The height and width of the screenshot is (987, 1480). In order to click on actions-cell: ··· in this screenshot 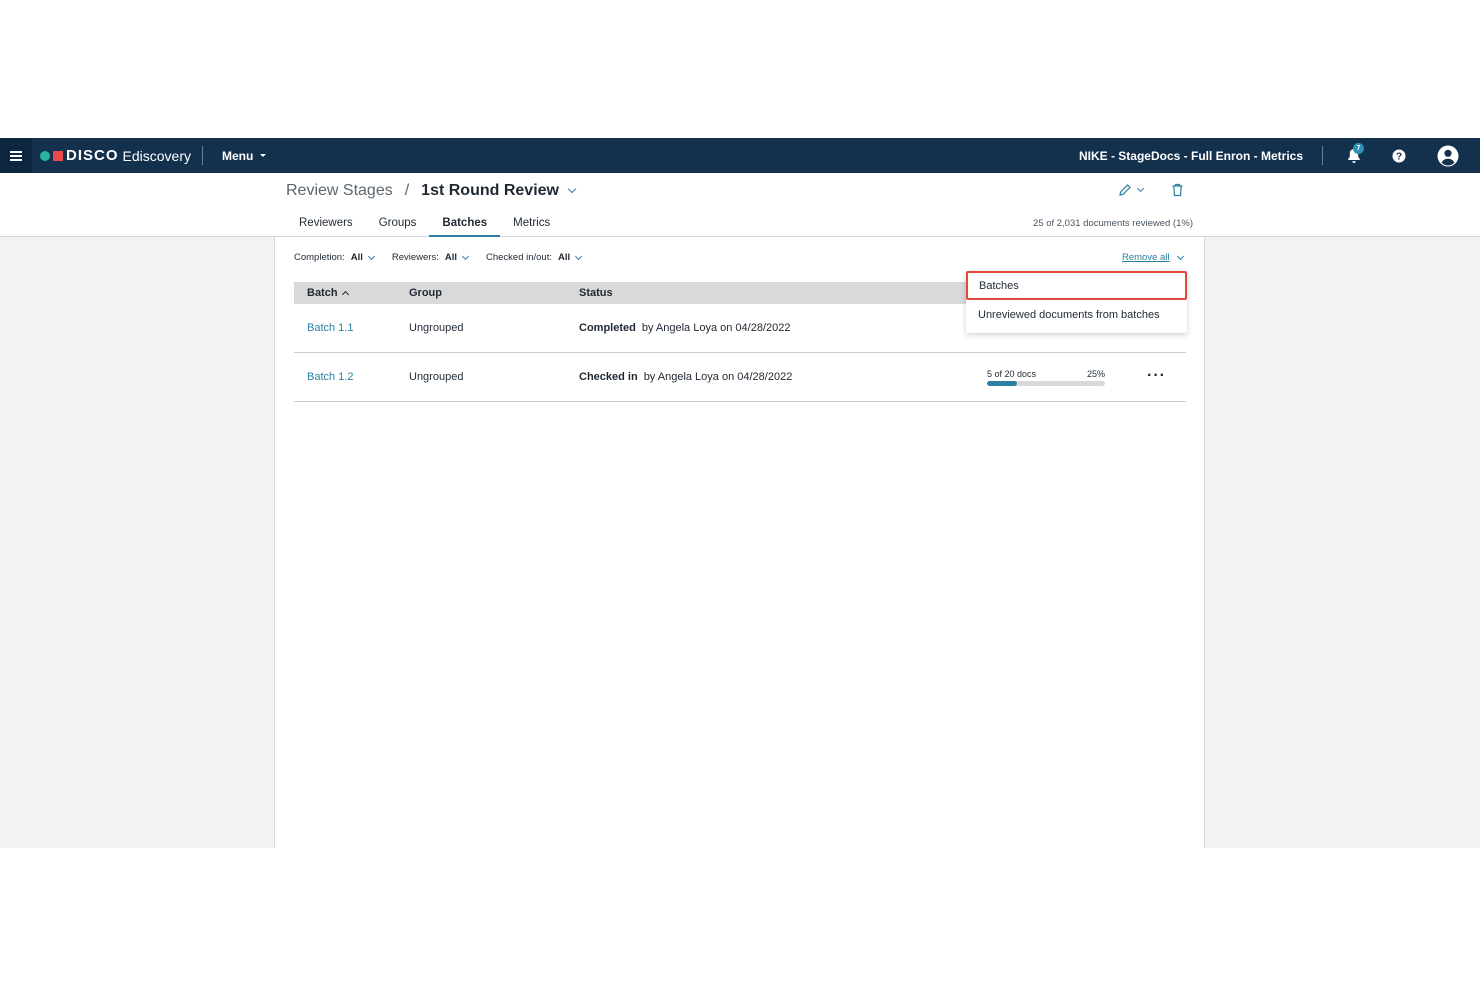, I will do `click(1157, 376)`.